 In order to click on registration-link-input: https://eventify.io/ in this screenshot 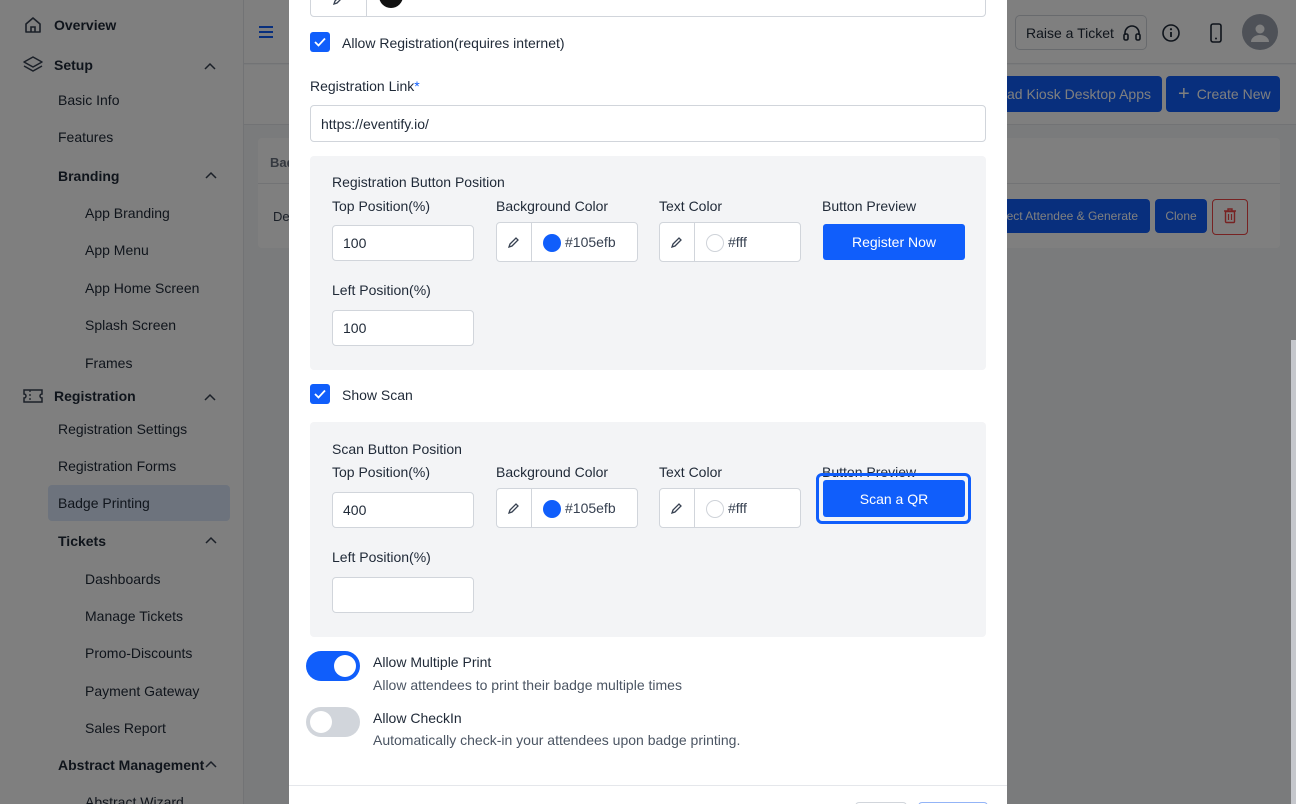, I will do `click(648, 123)`.